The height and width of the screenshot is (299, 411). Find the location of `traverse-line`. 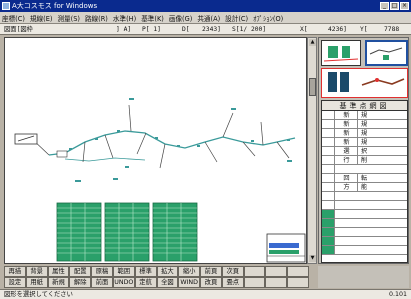

traverse-line is located at coordinates (172, 143).